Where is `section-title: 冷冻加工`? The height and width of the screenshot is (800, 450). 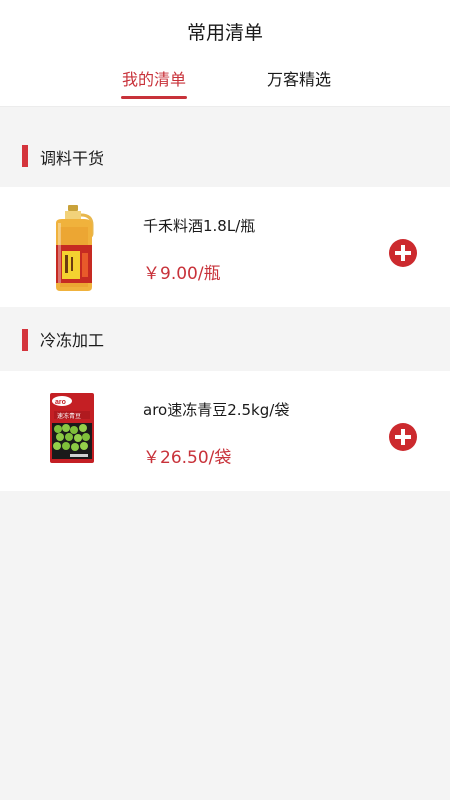 section-title: 冷冻加工 is located at coordinates (72, 340).